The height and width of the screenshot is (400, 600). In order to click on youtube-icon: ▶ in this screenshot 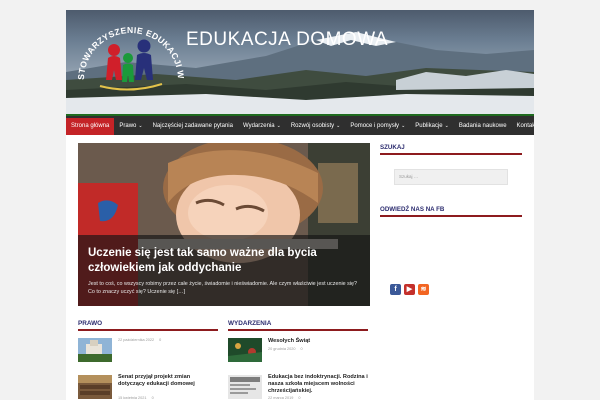, I will do `click(409, 289)`.